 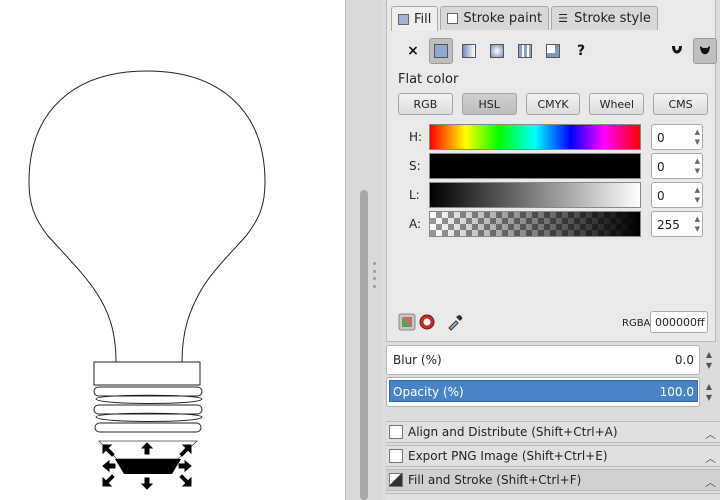 I want to click on hsl-mode-button: HSL, so click(x=489, y=104).